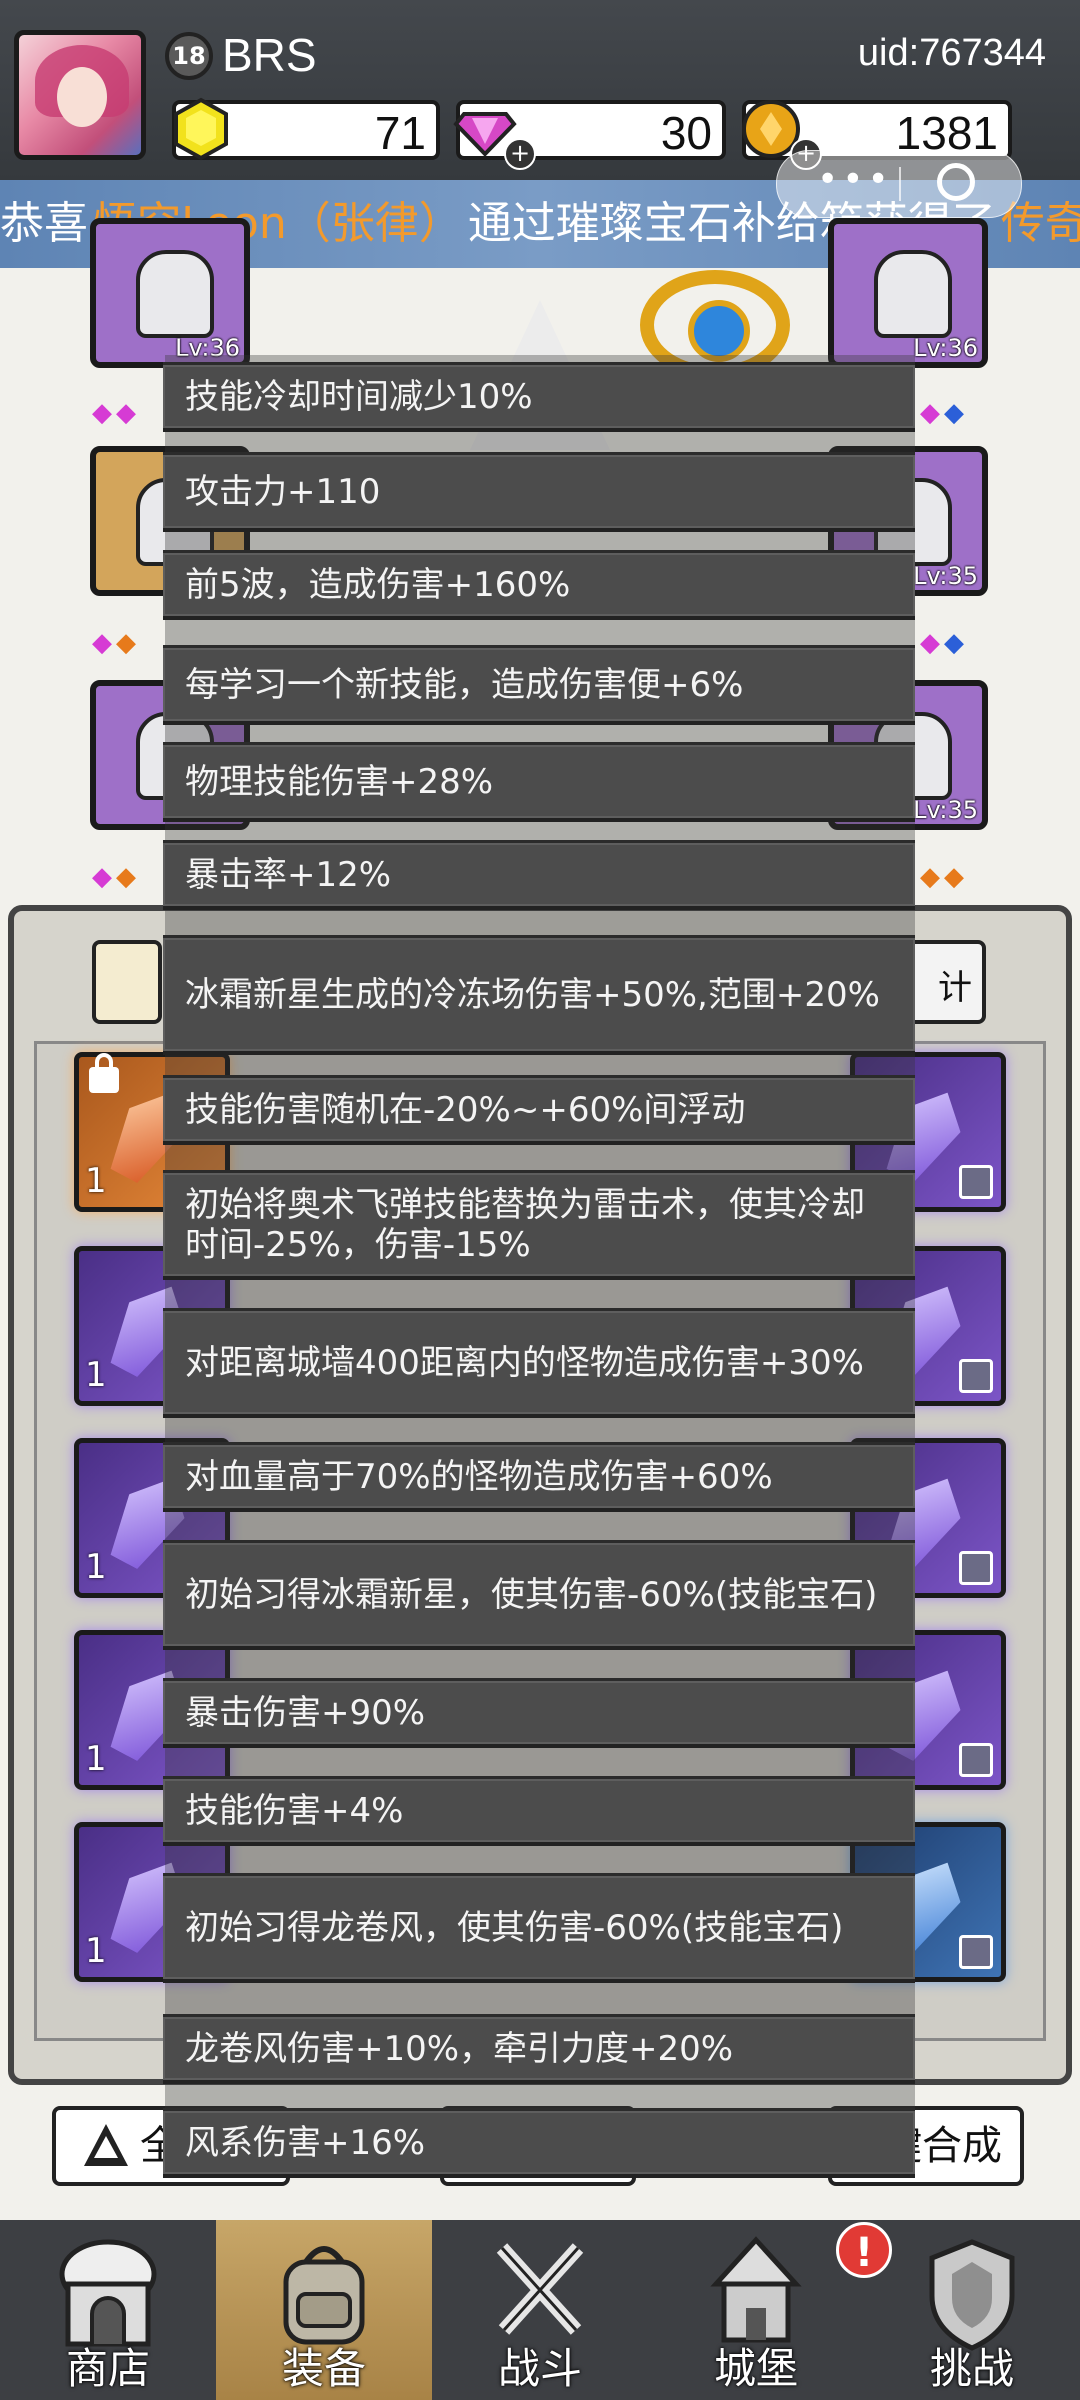 Image resolution: width=1080 pixels, height=2400 pixels. What do you see at coordinates (539, 782) in the screenshot?
I see `stat-row: 物理技能伤害+28%` at bounding box center [539, 782].